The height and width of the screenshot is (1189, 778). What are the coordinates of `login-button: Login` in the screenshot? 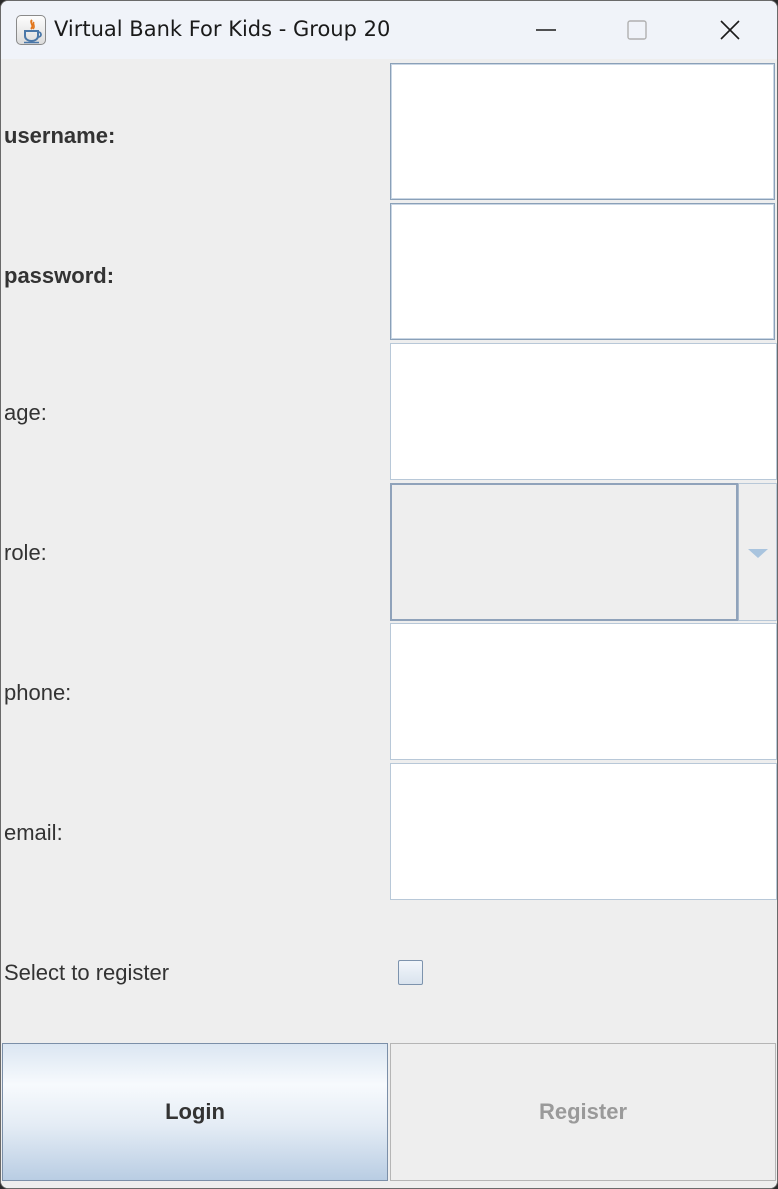 It's located at (195, 1112).